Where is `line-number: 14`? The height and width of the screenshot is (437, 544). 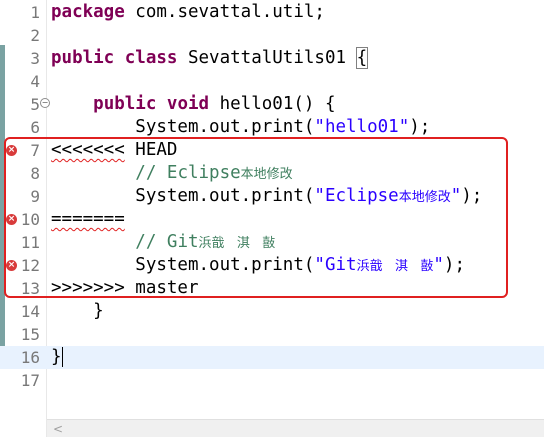 line-number: 14 is located at coordinates (30, 311).